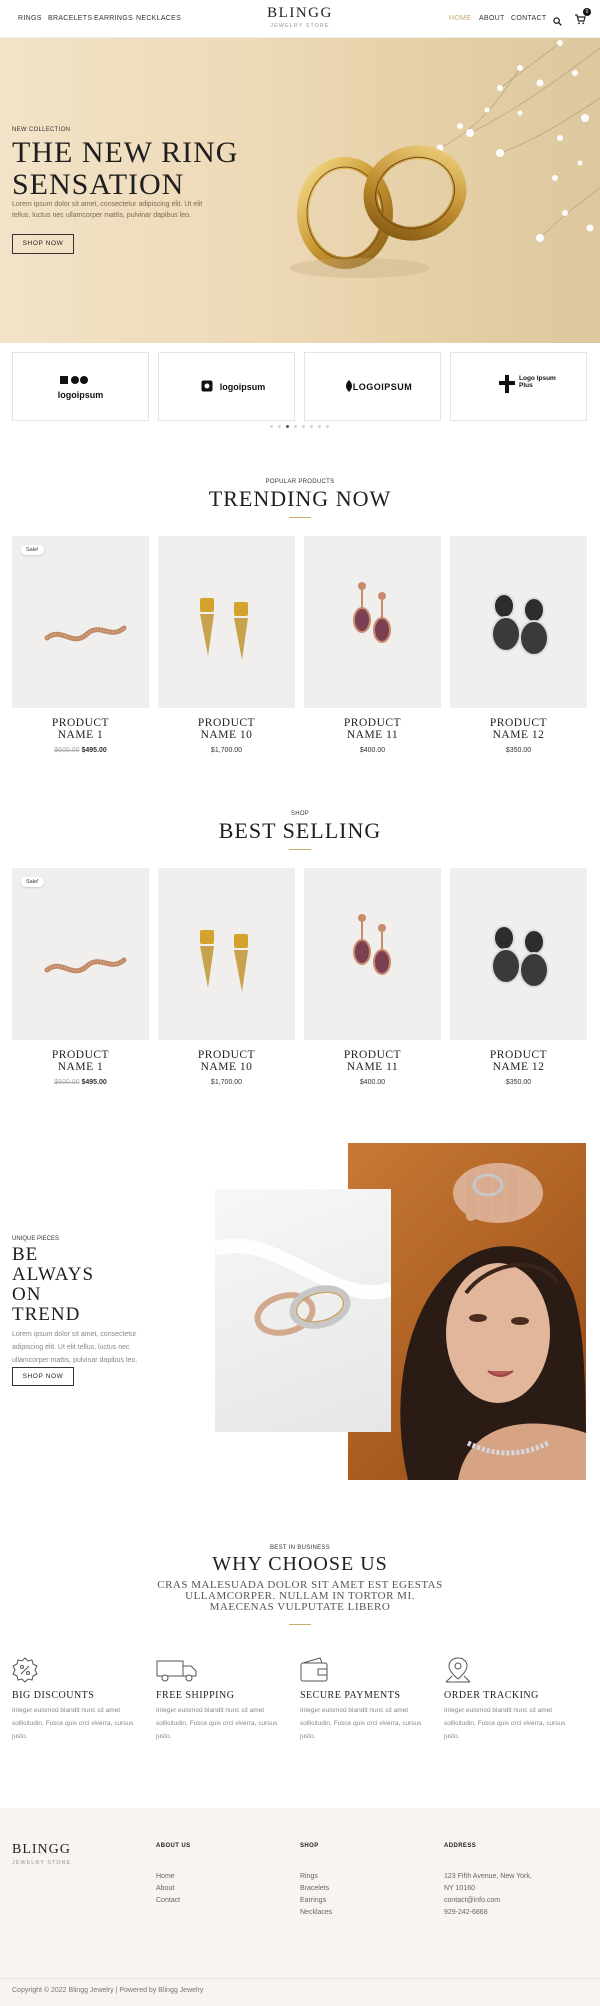  What do you see at coordinates (507, 384) in the screenshot?
I see `logo-cross-icon` at bounding box center [507, 384].